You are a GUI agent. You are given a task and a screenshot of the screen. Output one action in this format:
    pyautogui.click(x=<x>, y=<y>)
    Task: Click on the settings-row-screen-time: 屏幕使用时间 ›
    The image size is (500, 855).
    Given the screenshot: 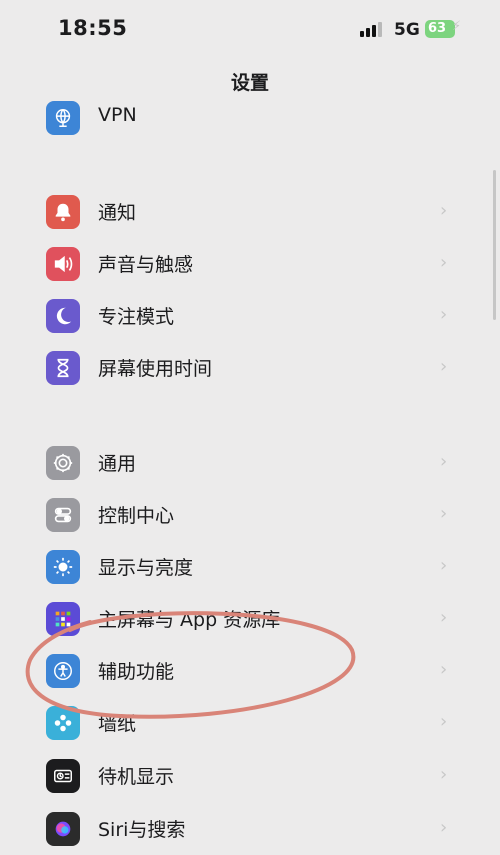 What is the action you would take?
    pyautogui.click(x=250, y=368)
    